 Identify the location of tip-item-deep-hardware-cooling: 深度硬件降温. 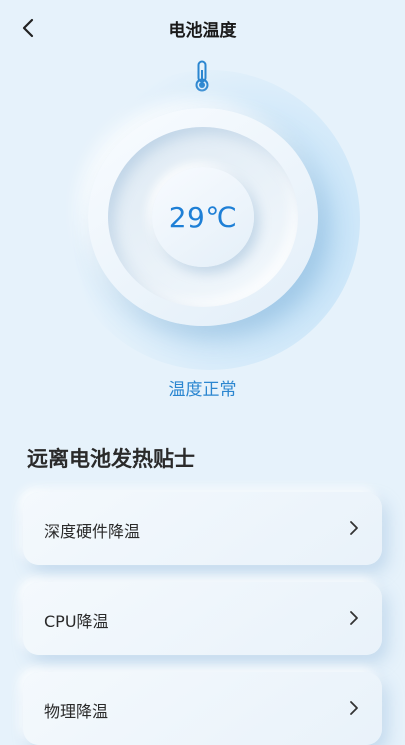
(202, 528).